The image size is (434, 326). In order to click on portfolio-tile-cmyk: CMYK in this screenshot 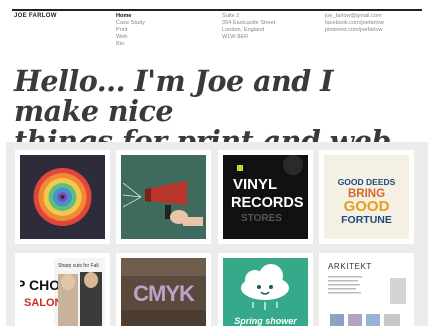, I will do `click(163, 289)`.